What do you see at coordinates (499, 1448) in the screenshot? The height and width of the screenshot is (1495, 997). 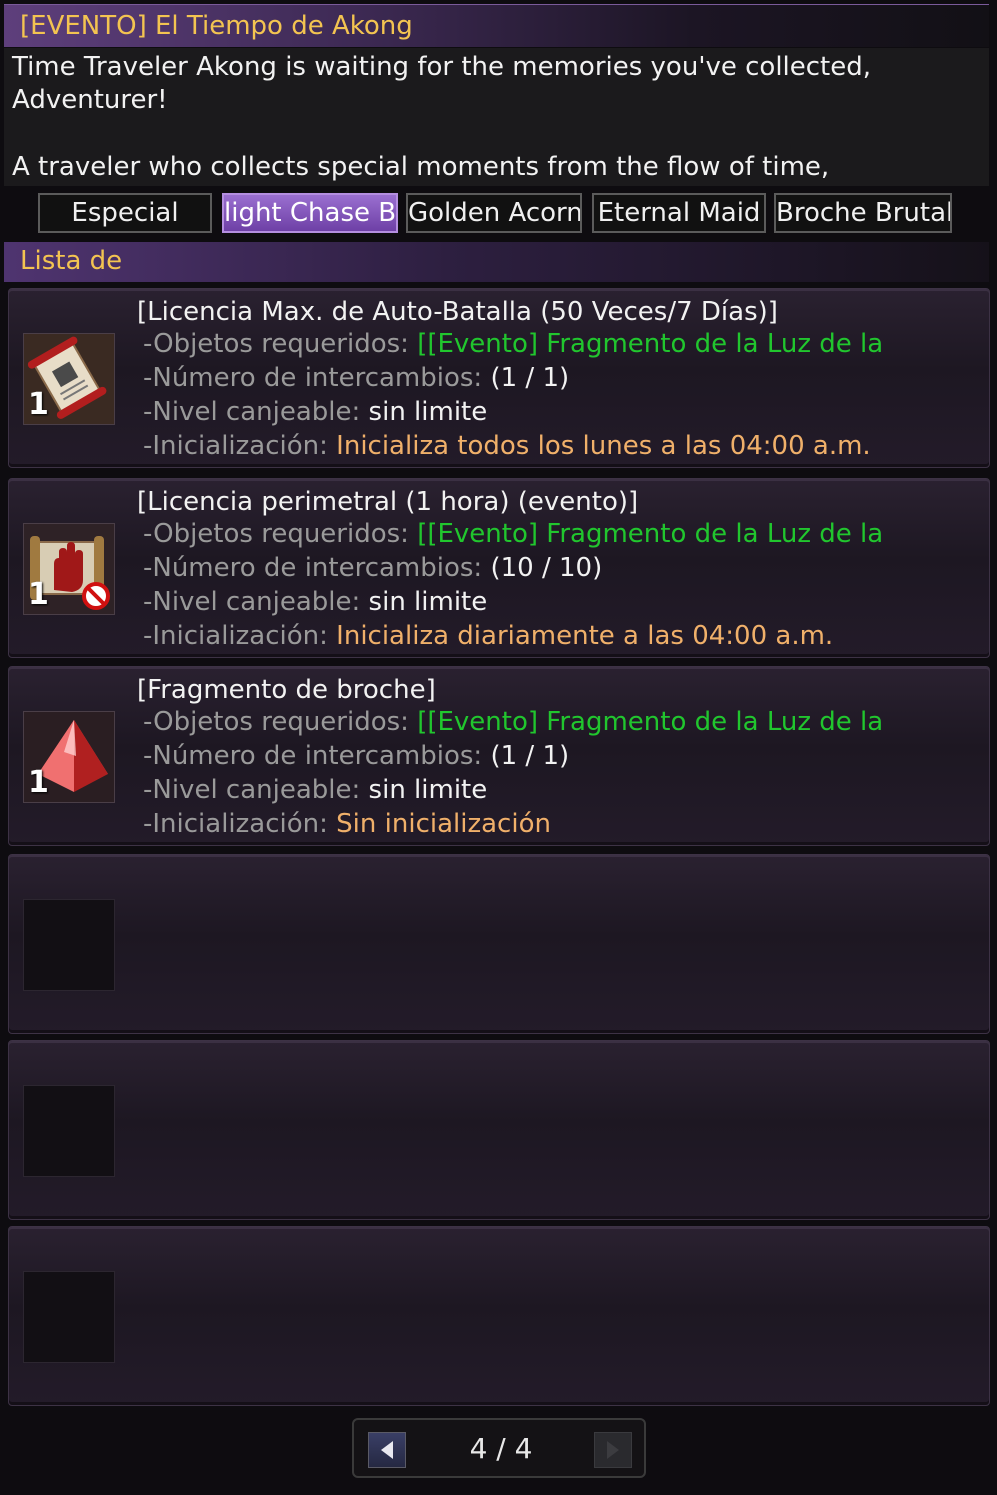 I see `pagination: 4 / 4` at bounding box center [499, 1448].